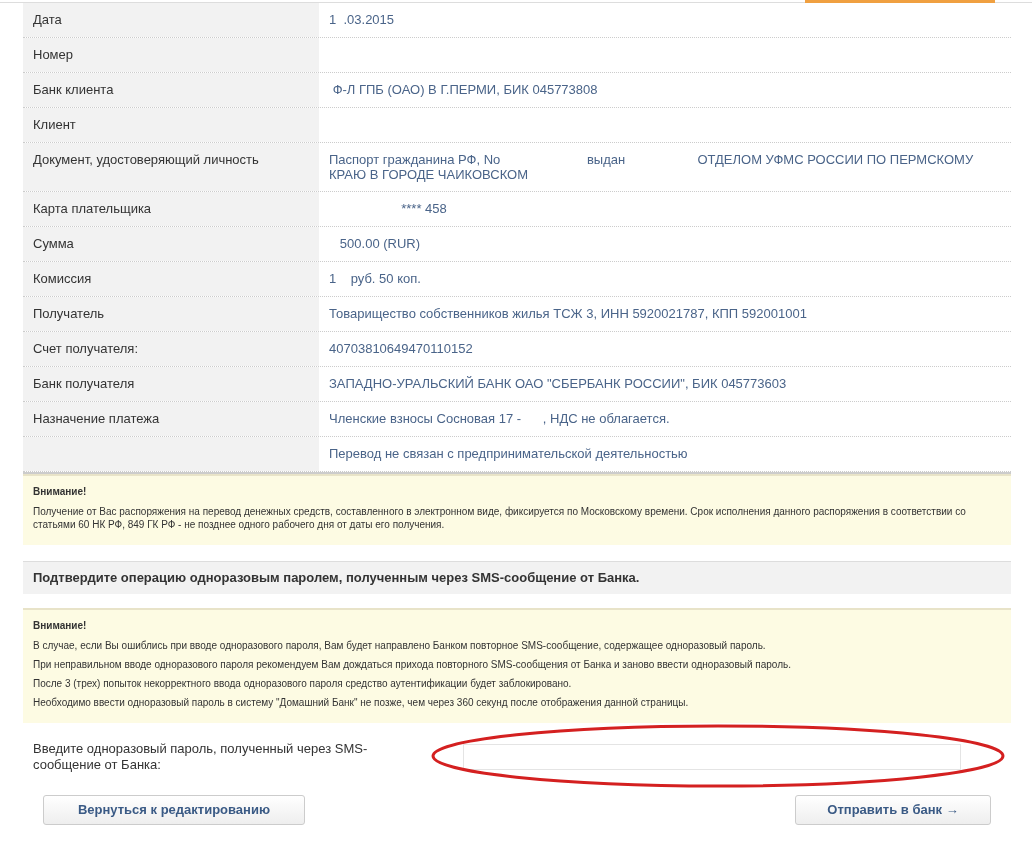 Image resolution: width=1032 pixels, height=847 pixels. Describe the element at coordinates (401, 348) in the screenshot. I see `field-value: 40703810649470110152` at that location.